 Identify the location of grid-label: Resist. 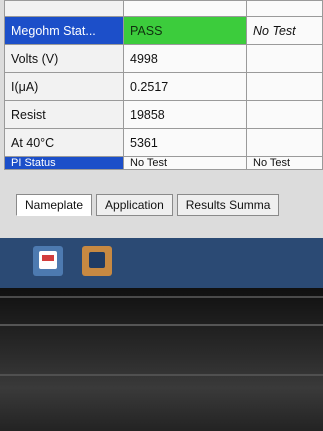
(64, 114).